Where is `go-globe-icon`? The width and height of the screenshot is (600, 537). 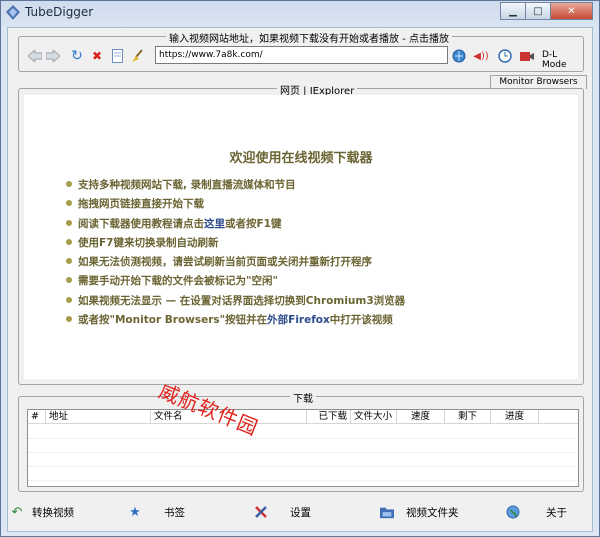 go-globe-icon is located at coordinates (459, 56).